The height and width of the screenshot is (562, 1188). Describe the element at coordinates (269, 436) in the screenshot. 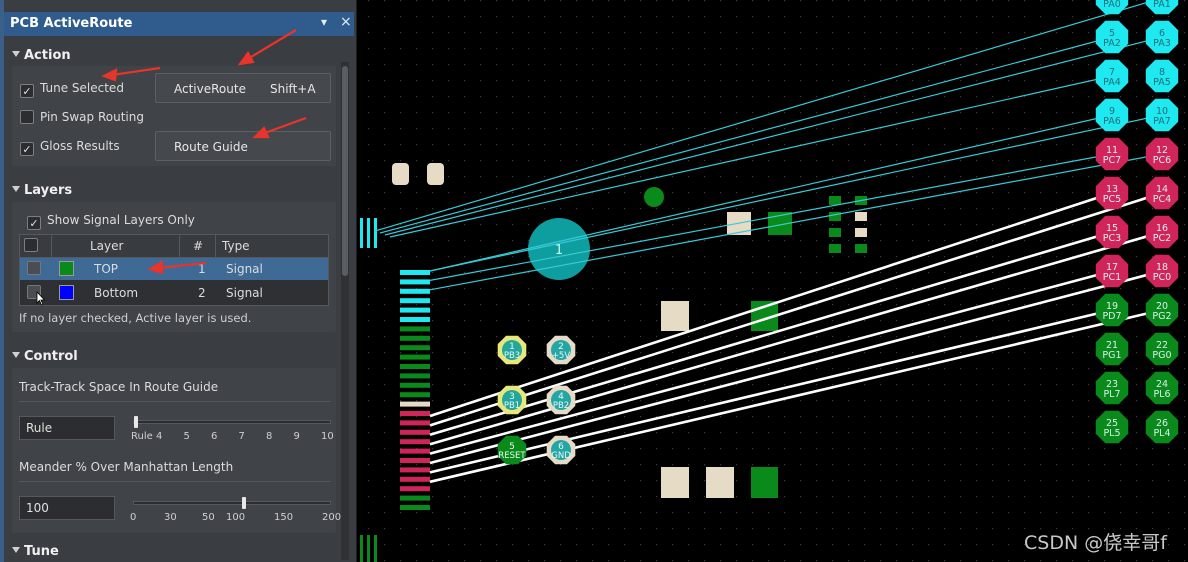

I see `tick-label: 8` at that location.